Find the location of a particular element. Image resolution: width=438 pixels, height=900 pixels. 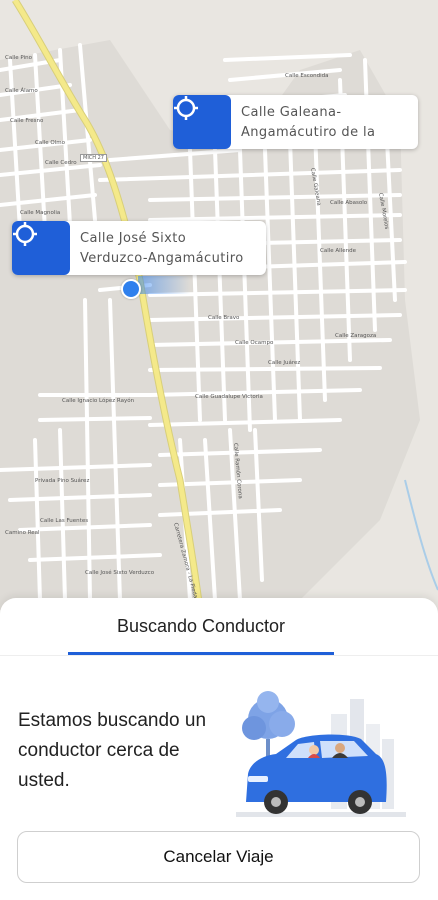

street-label: Calle Juárez is located at coordinates (284, 363).